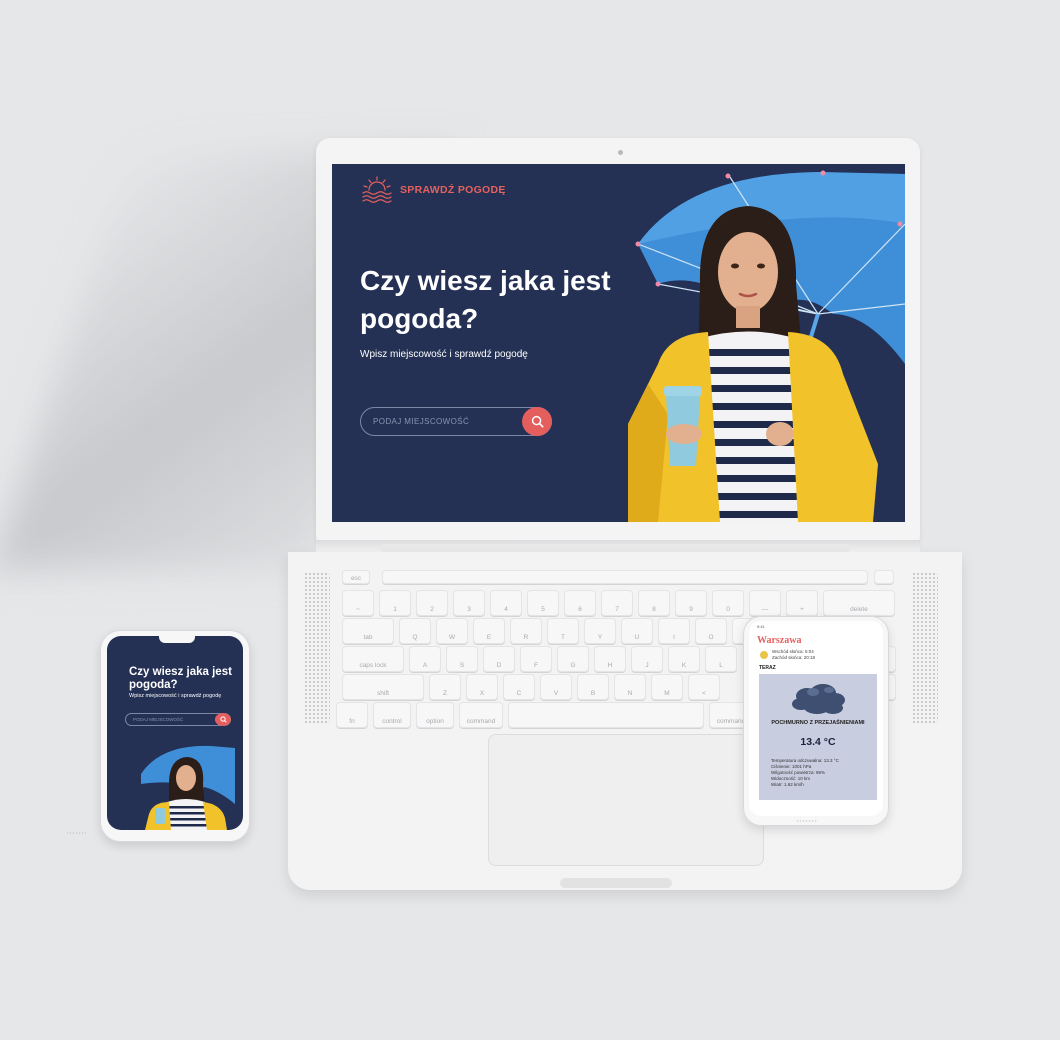 Image resolution: width=1060 pixels, height=1040 pixels. I want to click on city-name: Warszawa, so click(779, 640).